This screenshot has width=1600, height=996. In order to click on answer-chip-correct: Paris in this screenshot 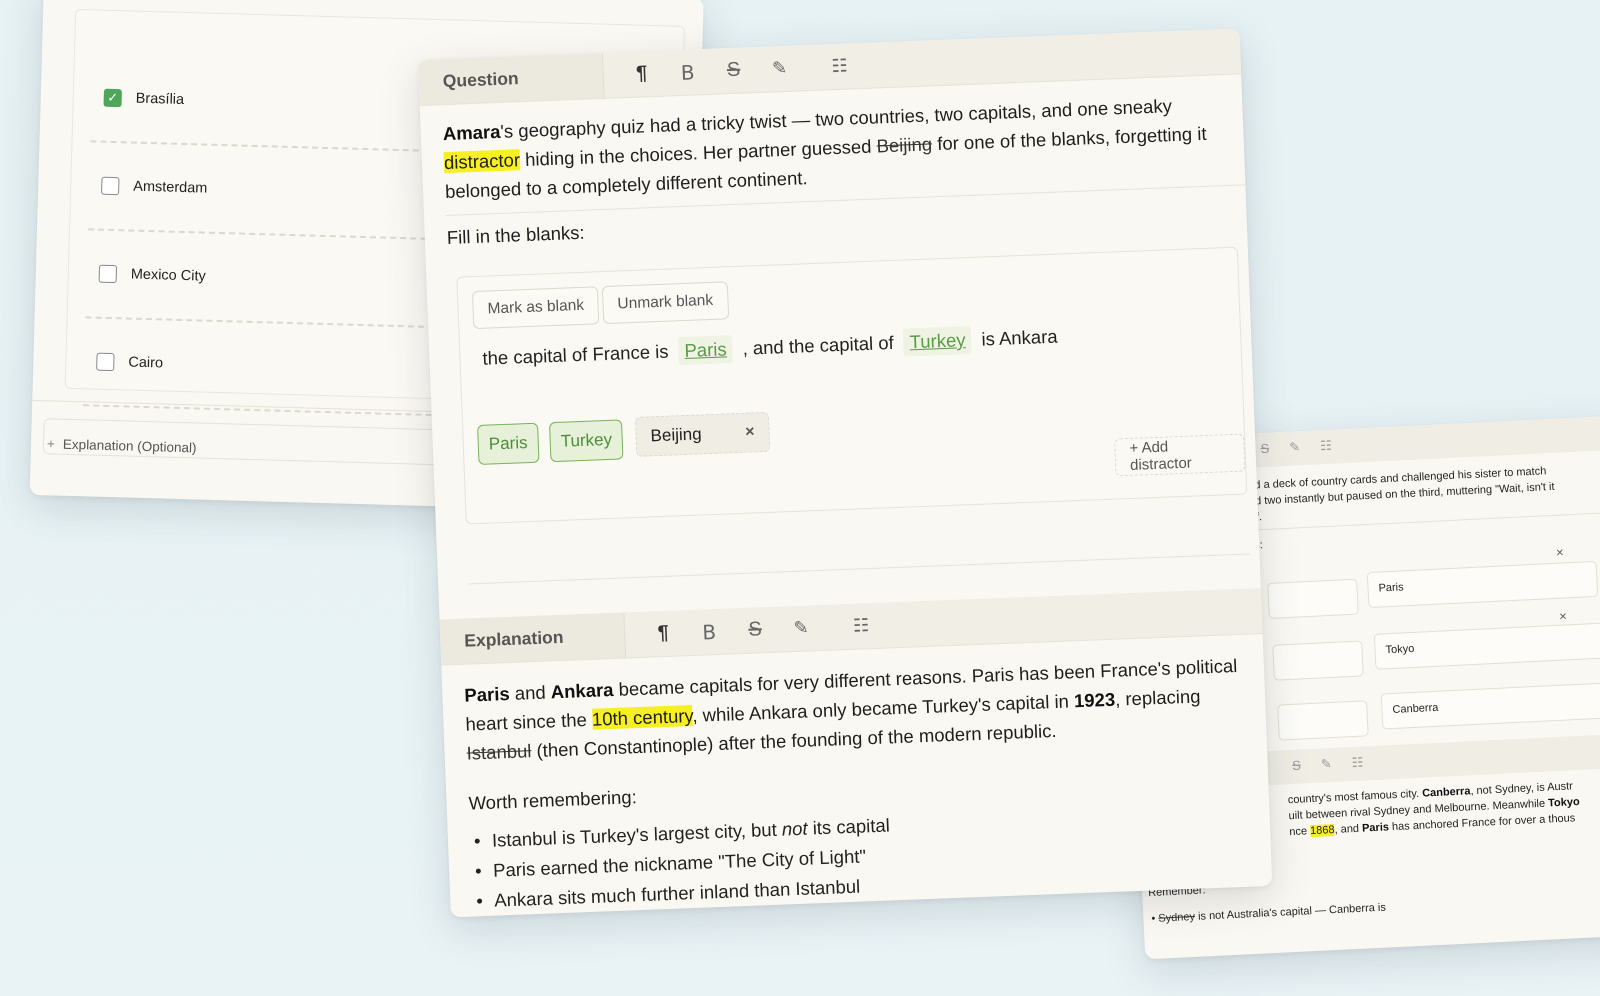, I will do `click(508, 443)`.